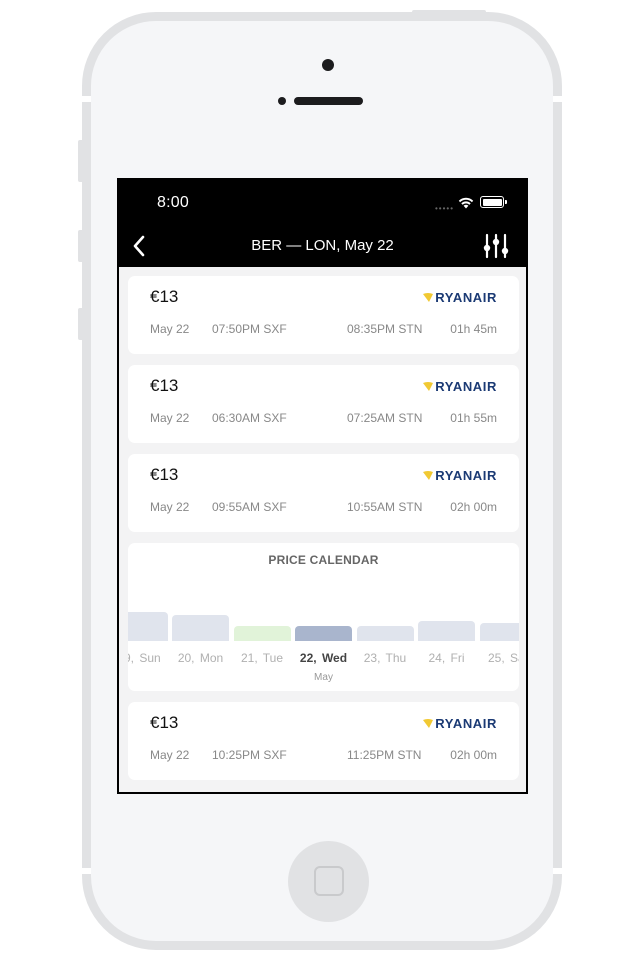 The image size is (640, 960). I want to click on battery-level, so click(492, 202).